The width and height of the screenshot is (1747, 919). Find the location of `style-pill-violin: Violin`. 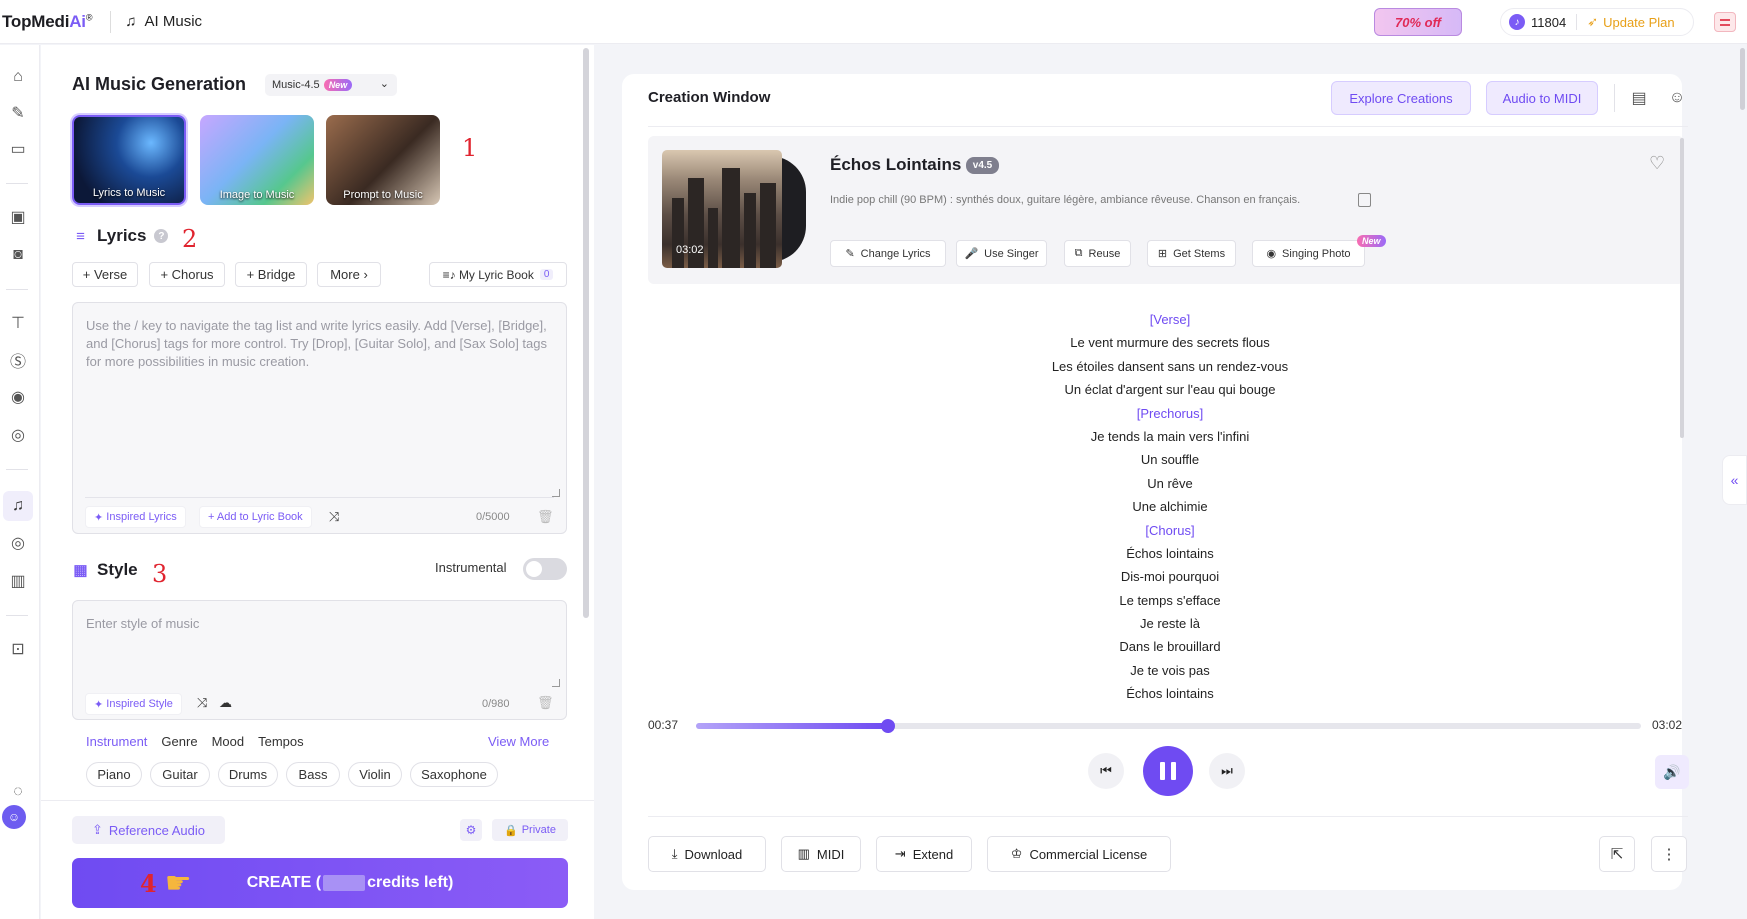

style-pill-violin: Violin is located at coordinates (375, 774).